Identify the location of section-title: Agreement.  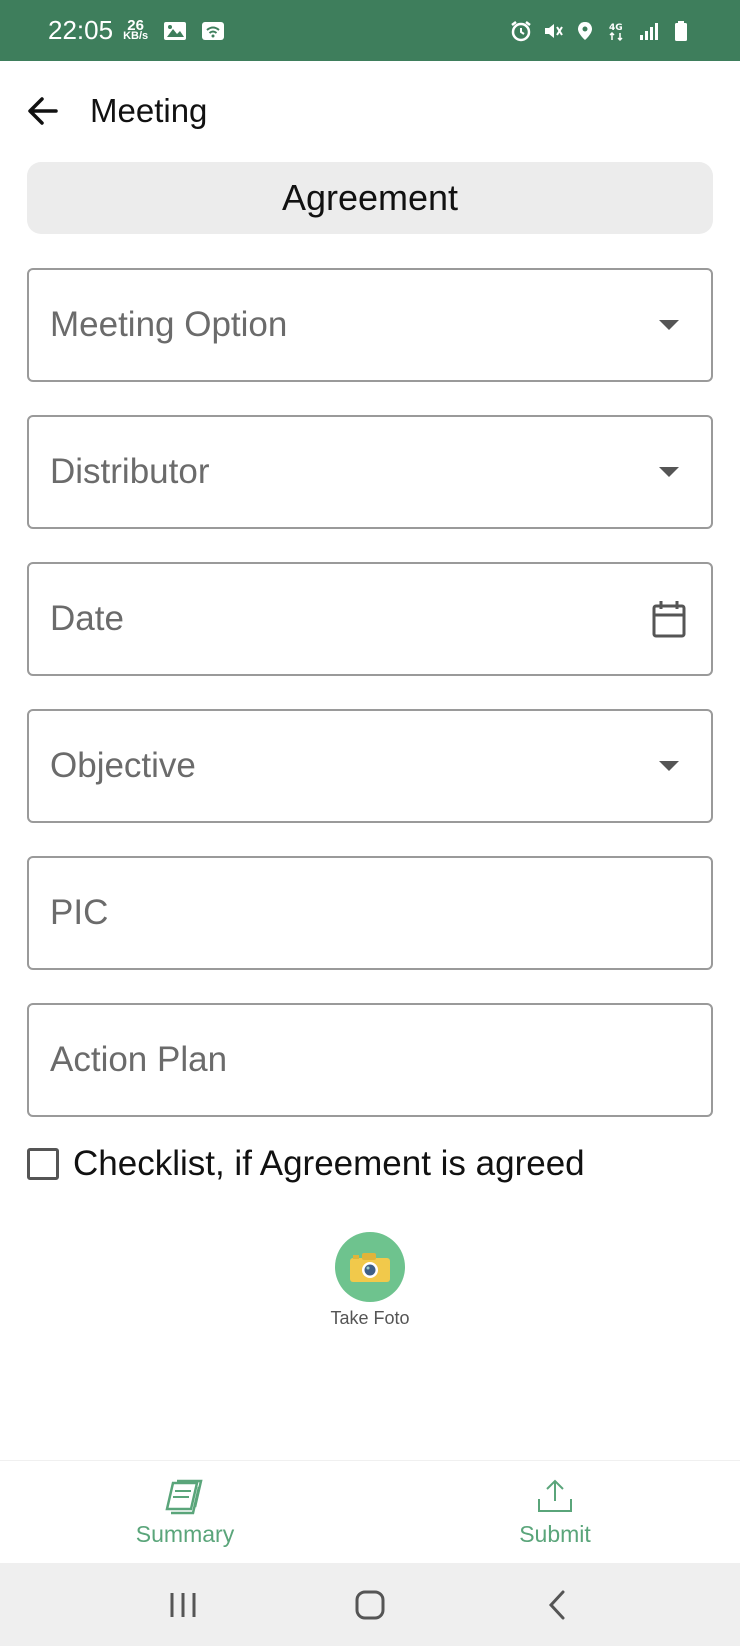
(370, 198).